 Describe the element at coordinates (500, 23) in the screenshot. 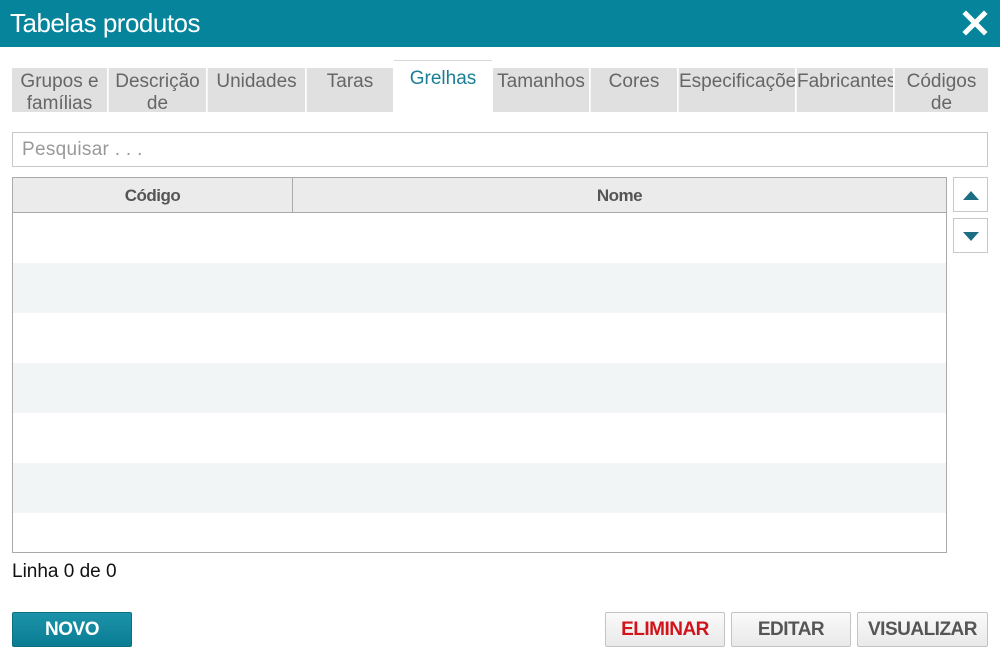

I see `title-bar: Tabelas produtos` at that location.